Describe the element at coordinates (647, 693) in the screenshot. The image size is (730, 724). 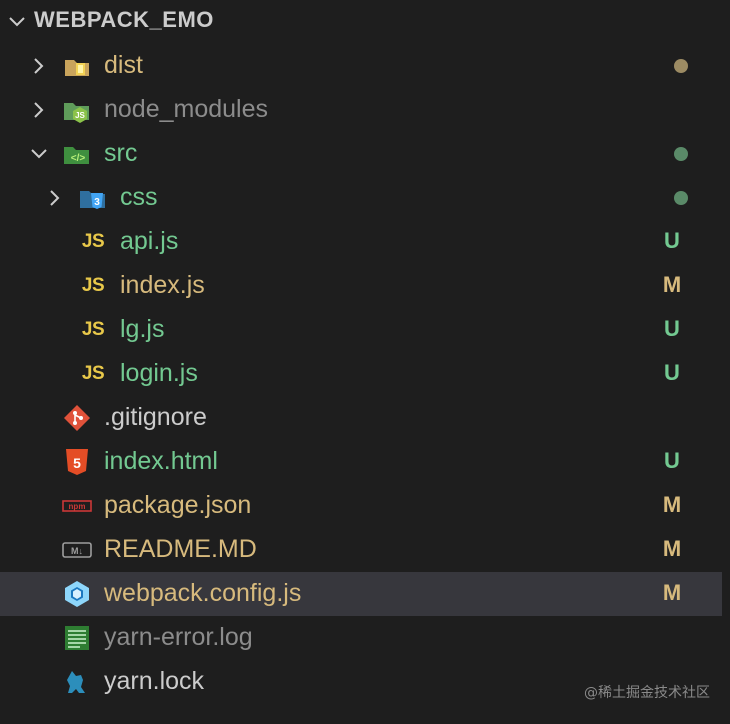
I see `watermark: @稀土掘金技术社区` at that location.